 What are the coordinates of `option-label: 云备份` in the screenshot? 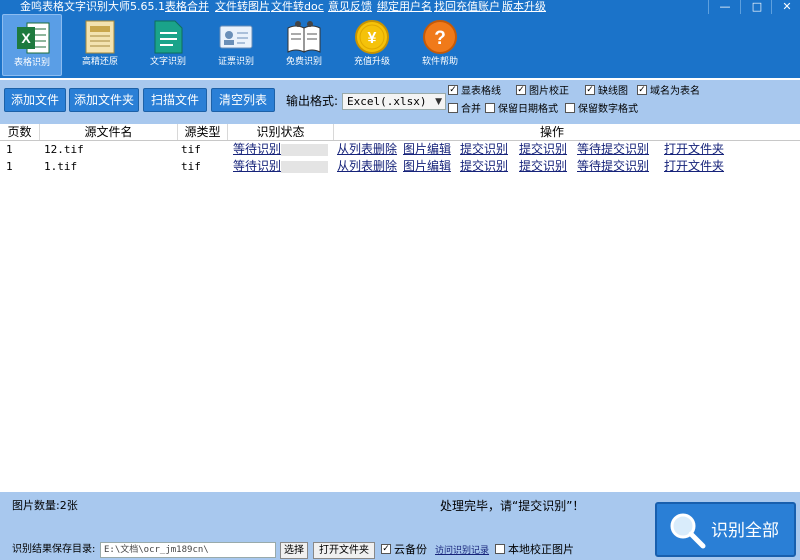 It's located at (410, 549).